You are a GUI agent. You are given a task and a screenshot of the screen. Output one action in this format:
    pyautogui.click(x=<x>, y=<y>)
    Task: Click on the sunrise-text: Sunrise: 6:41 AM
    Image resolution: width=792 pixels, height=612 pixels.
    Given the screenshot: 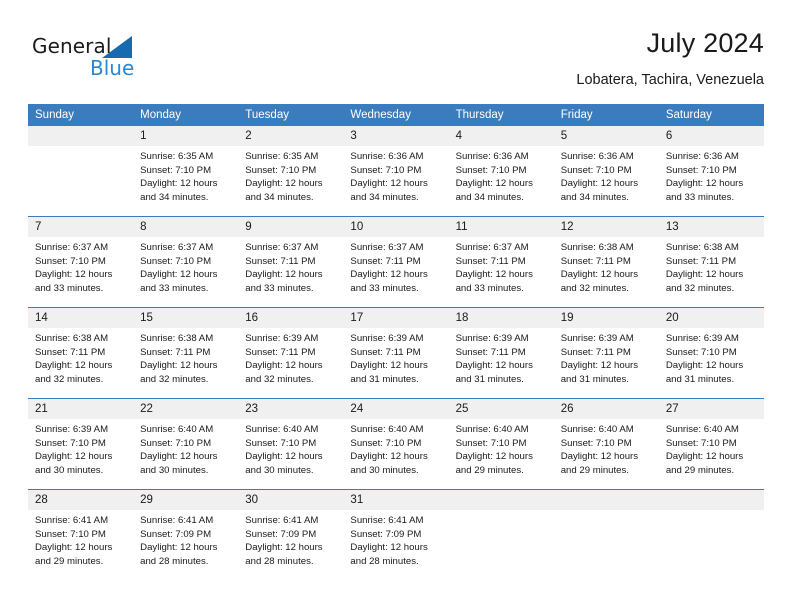 What is the action you would take?
    pyautogui.click(x=282, y=520)
    